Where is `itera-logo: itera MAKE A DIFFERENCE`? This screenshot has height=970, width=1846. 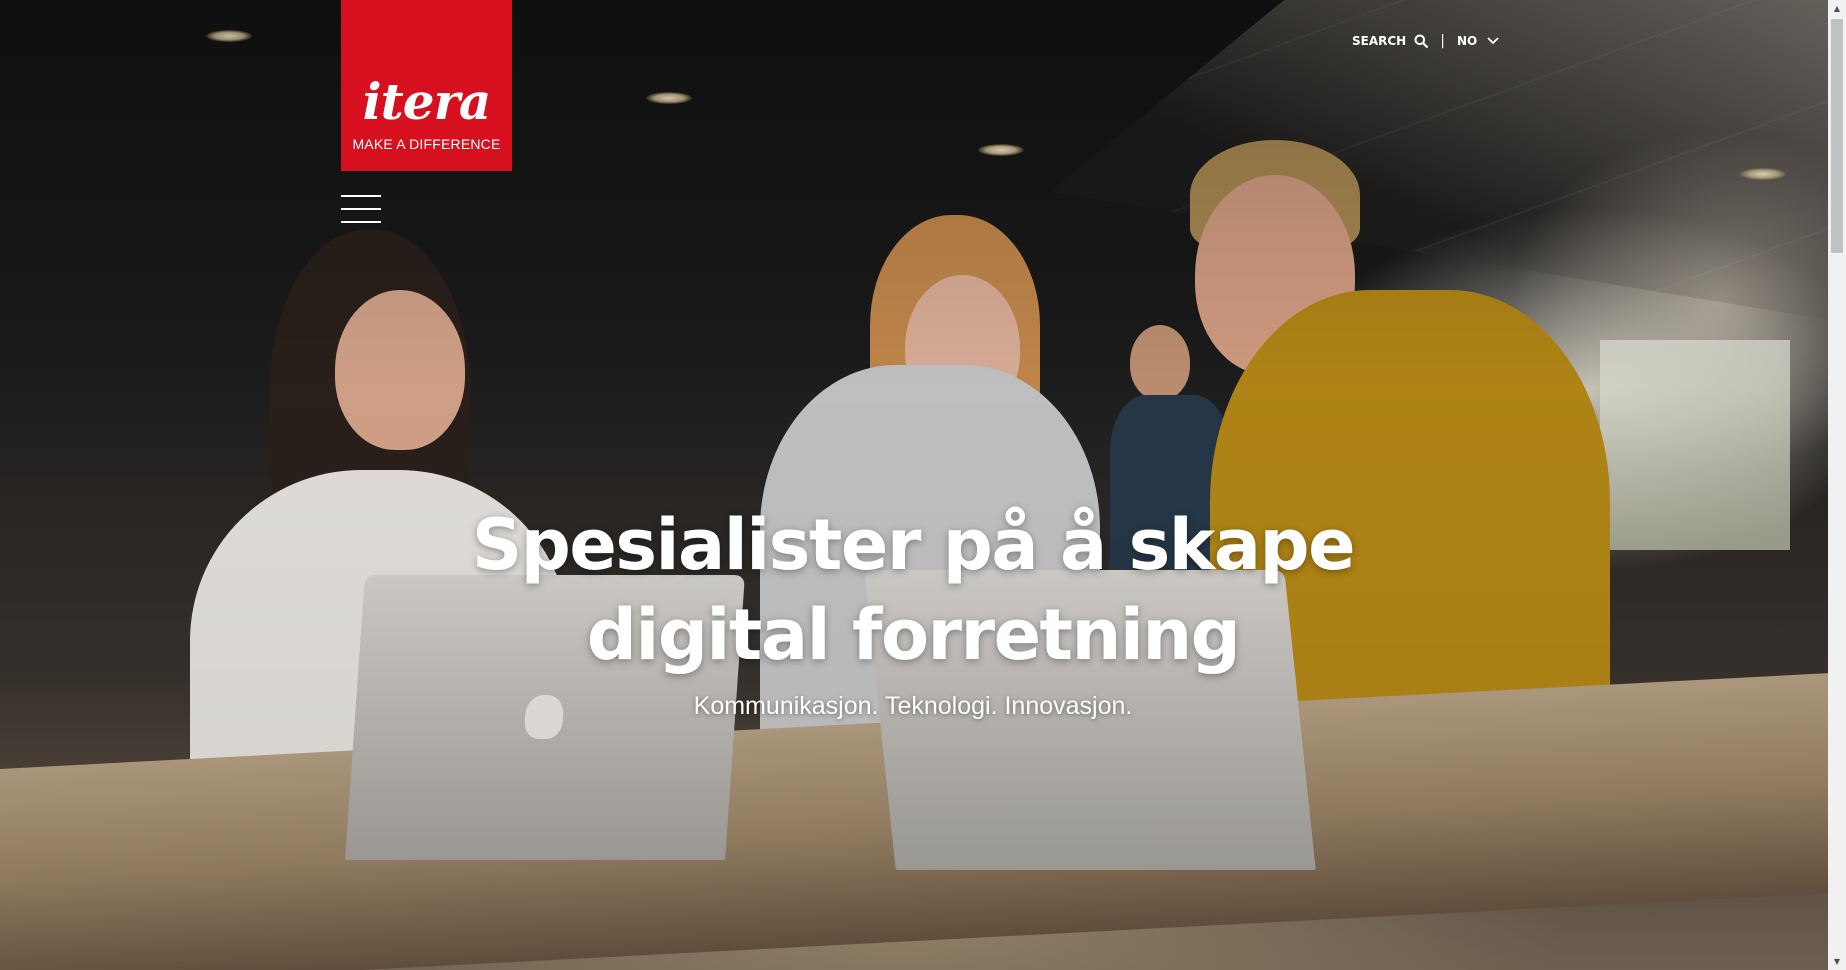 itera-logo: itera MAKE A DIFFERENCE is located at coordinates (426, 85).